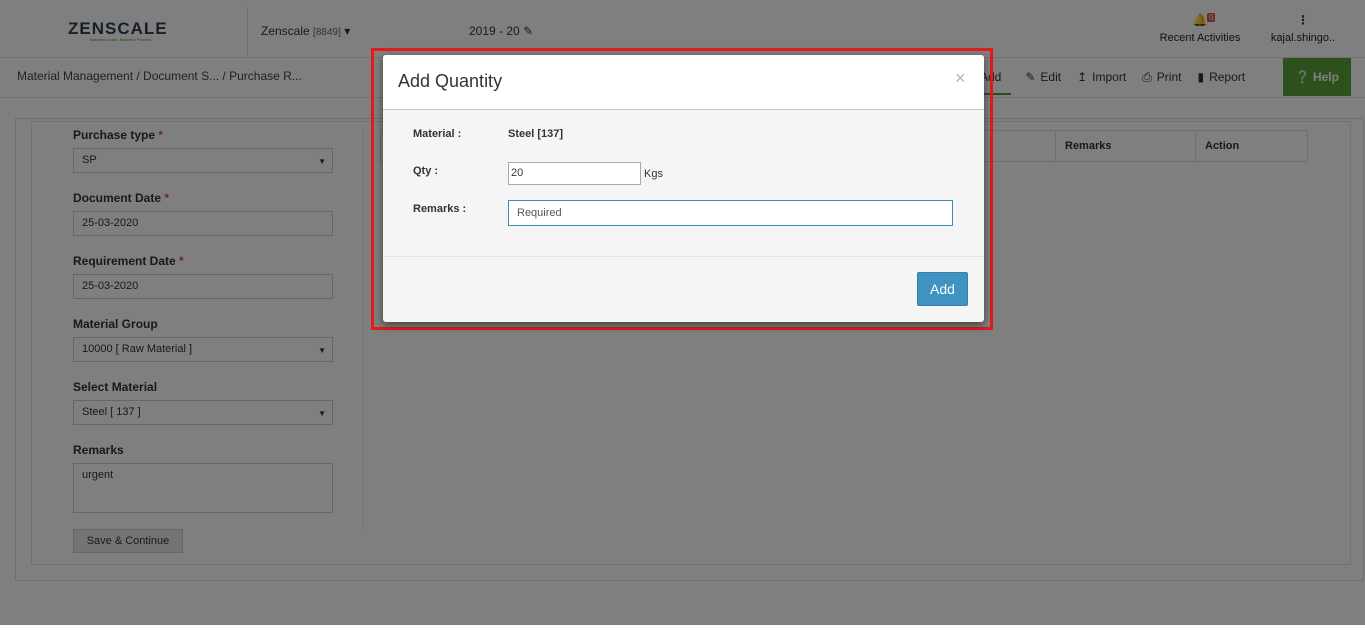  Describe the element at coordinates (536, 134) in the screenshot. I see `material-value: Steel [137]` at that location.